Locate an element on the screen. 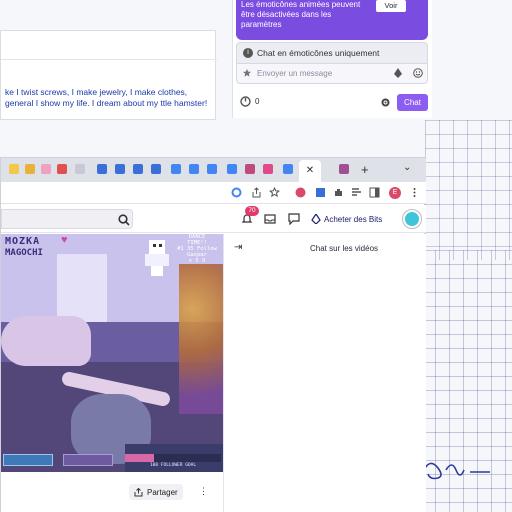 The height and width of the screenshot is (512, 512). emote-only-label: Chat en émoticônes uniquement is located at coordinates (318, 53).